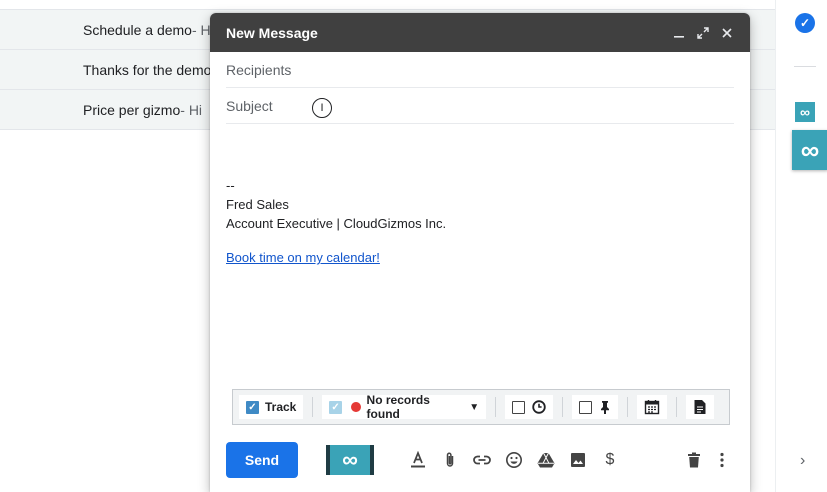 Image resolution: width=827 pixels, height=492 pixels. I want to click on link-icon, so click(482, 460).